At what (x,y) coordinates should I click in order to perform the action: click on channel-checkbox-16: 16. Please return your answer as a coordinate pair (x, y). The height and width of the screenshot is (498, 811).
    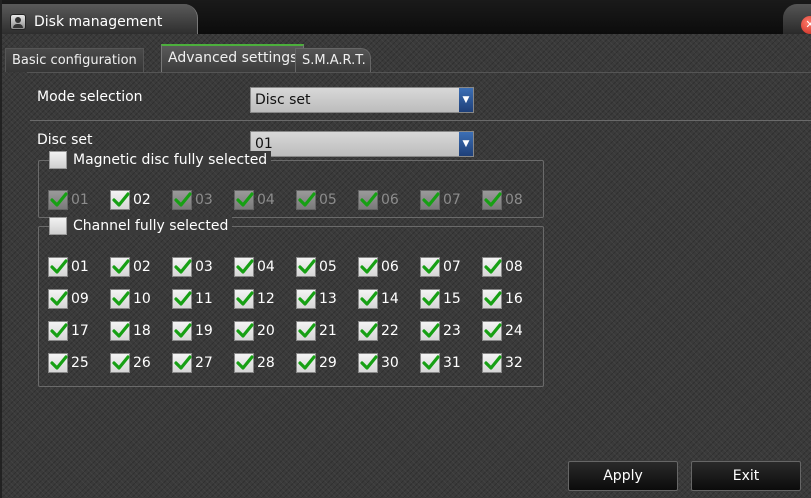
    Looking at the image, I should click on (502, 299).